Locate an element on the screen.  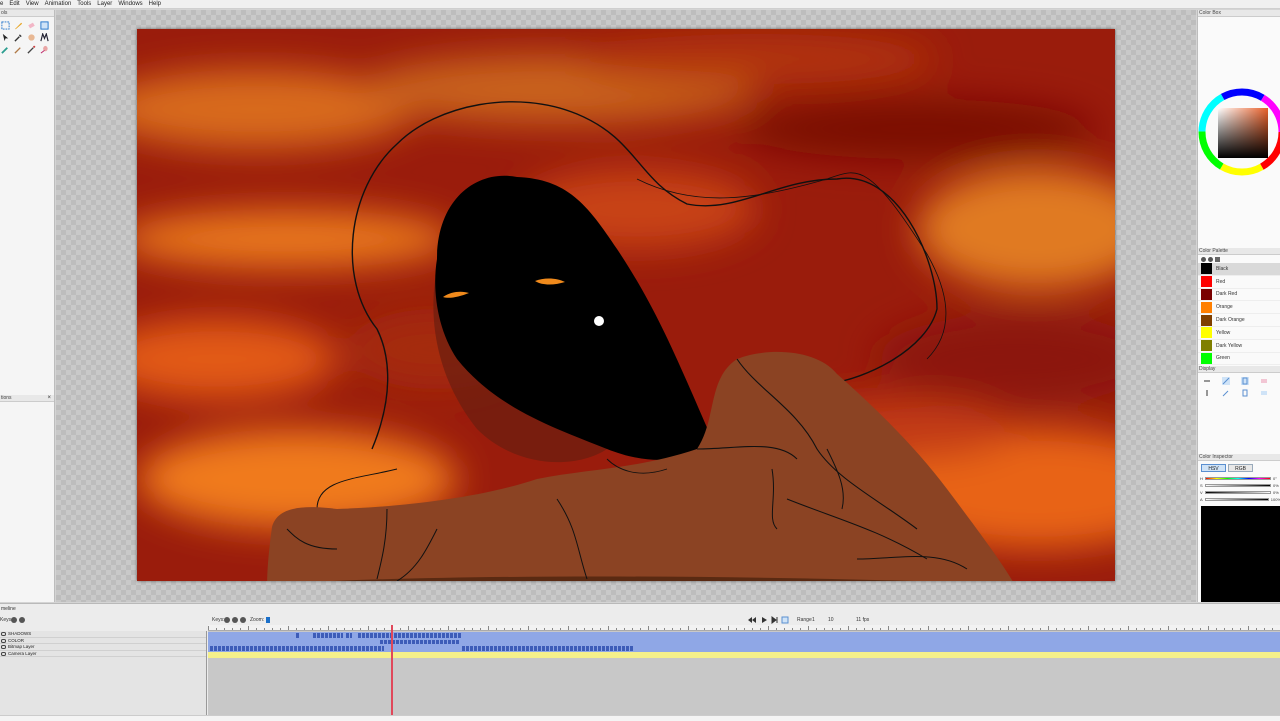
duplicate-key-icon is located at coordinates (243, 620).